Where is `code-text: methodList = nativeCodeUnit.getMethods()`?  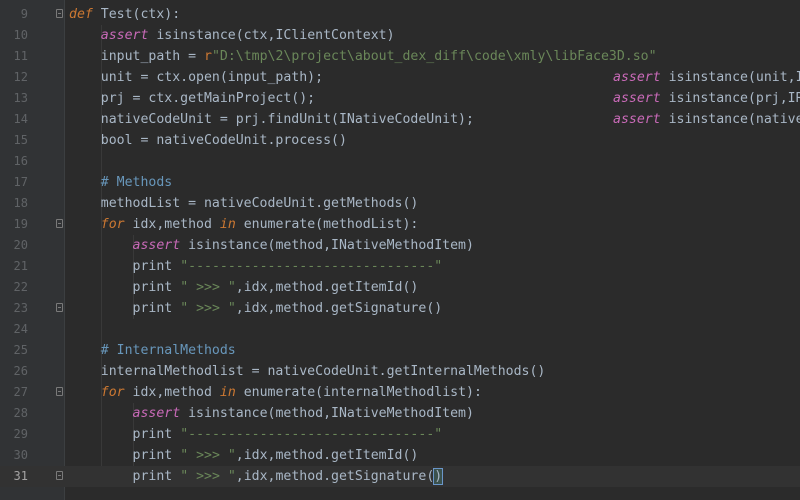 code-text: methodList = nativeCodeUnit.getMethods() is located at coordinates (244, 203).